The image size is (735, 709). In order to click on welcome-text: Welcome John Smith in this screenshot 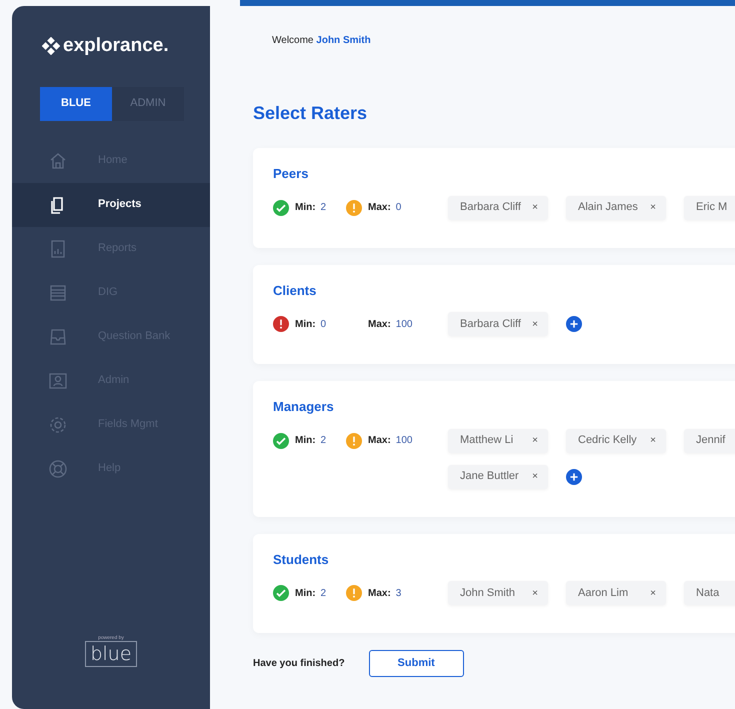, I will do `click(322, 41)`.